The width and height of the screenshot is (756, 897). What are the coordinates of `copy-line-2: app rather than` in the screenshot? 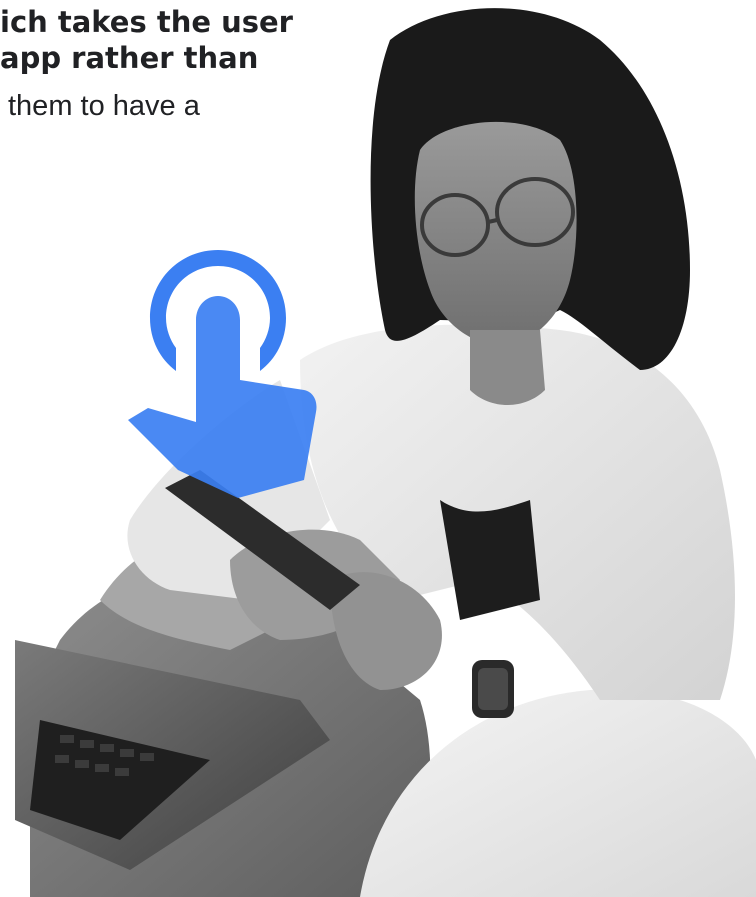 It's located at (129, 58).